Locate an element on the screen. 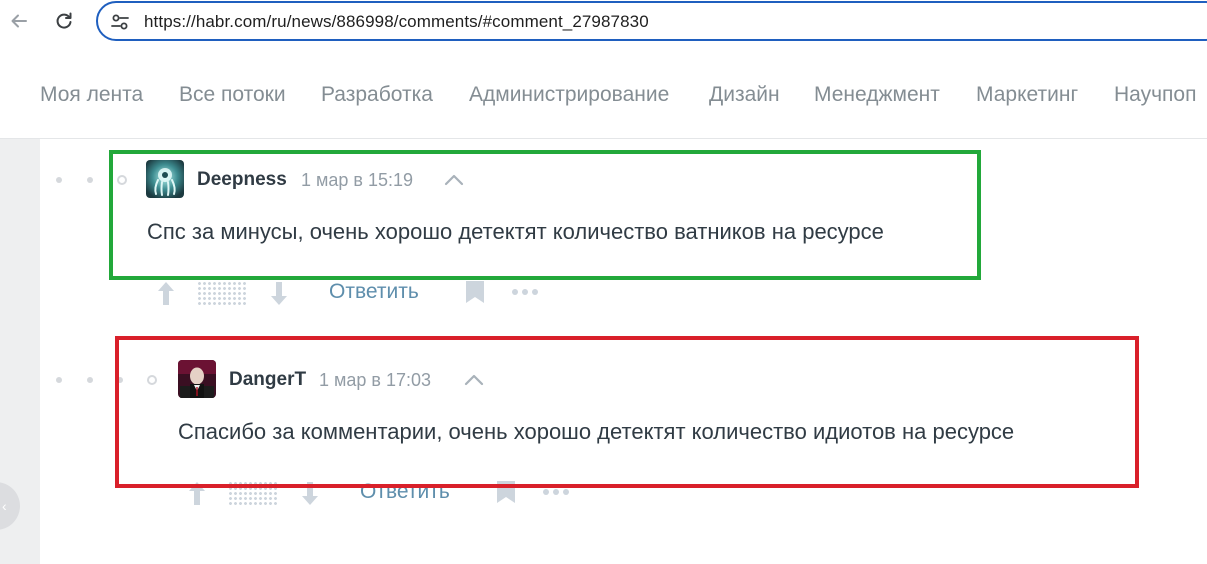 This screenshot has height=564, width=1207. comment-username: Deepness is located at coordinates (242, 180).